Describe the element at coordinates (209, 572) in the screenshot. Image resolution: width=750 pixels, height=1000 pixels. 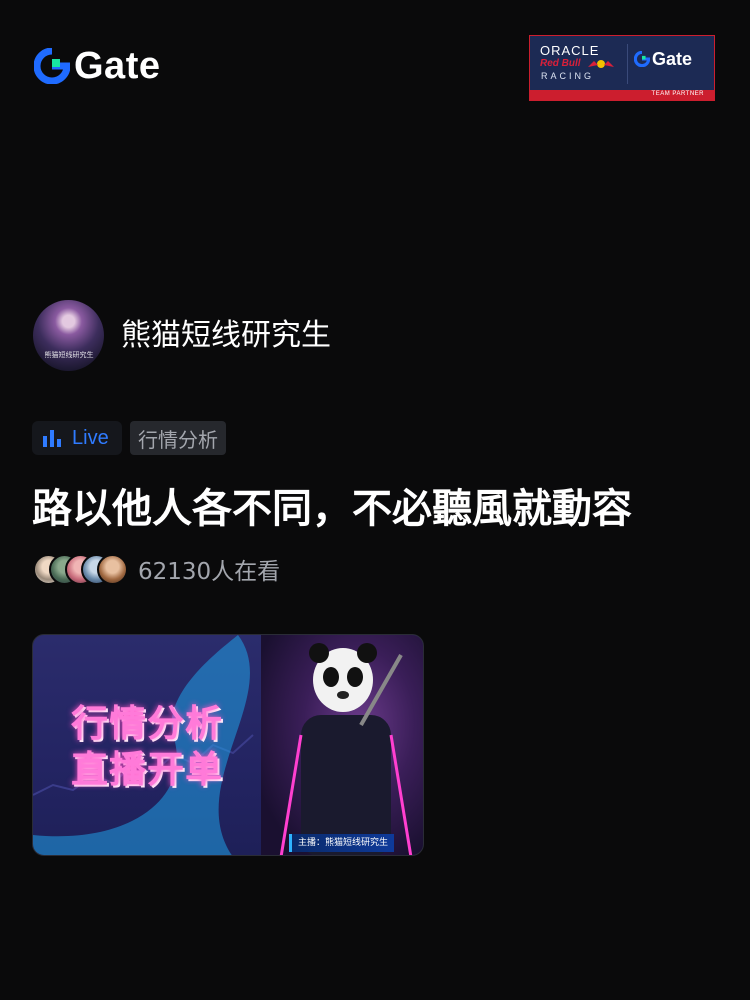
I see `viewer-count: 62130人在看` at that location.